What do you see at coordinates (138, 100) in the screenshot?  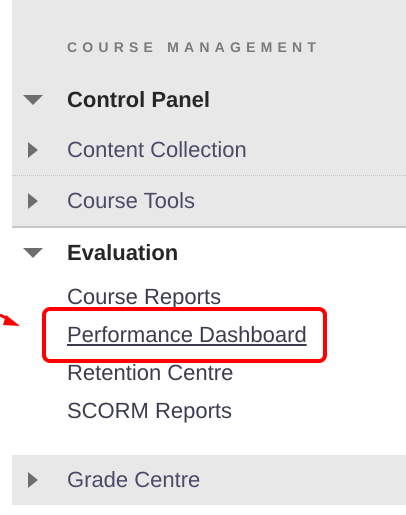 I see `menu-item: Control Panel` at bounding box center [138, 100].